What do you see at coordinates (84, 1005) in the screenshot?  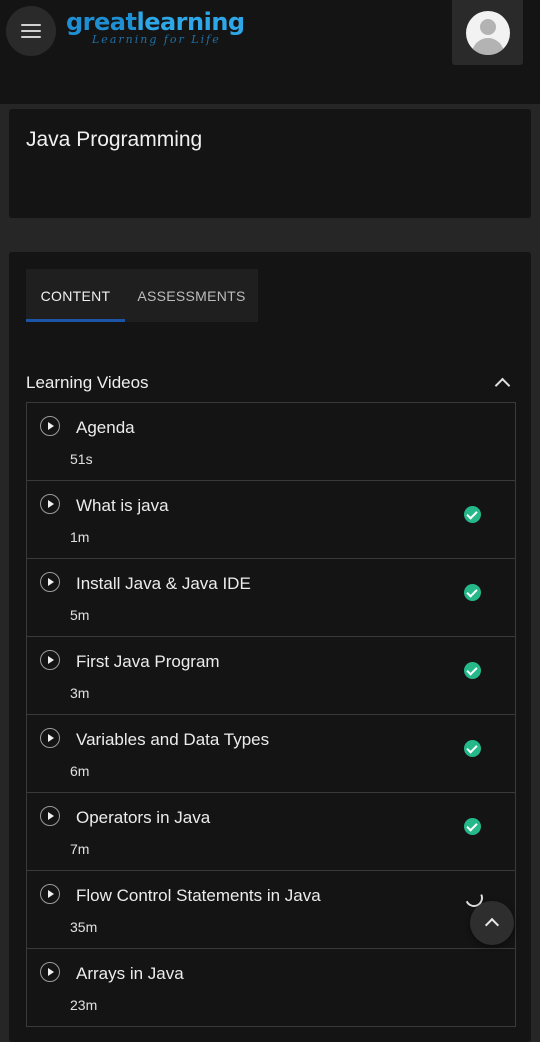 I see `video-duration: 23m` at bounding box center [84, 1005].